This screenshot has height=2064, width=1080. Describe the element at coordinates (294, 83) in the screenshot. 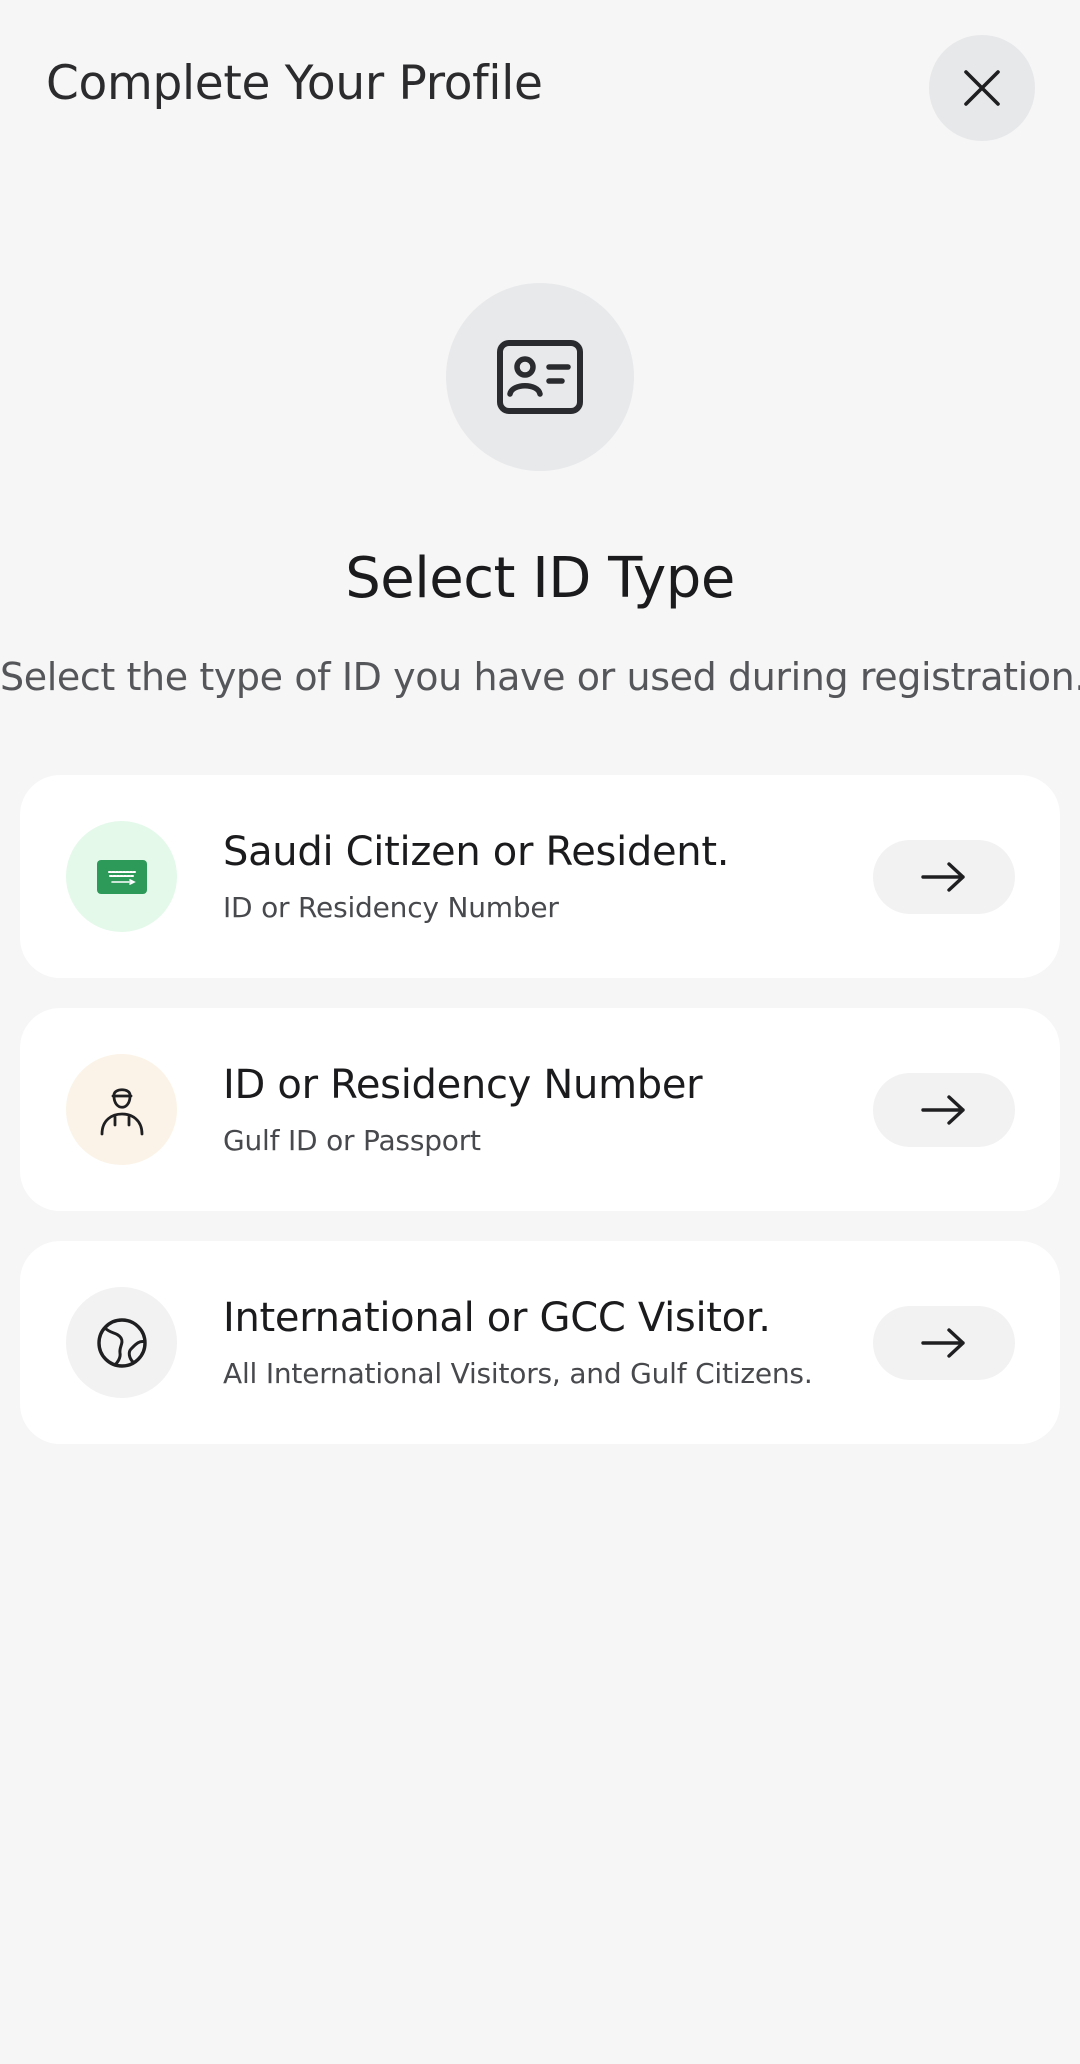

I see `page-title: Complete Your Profile` at that location.